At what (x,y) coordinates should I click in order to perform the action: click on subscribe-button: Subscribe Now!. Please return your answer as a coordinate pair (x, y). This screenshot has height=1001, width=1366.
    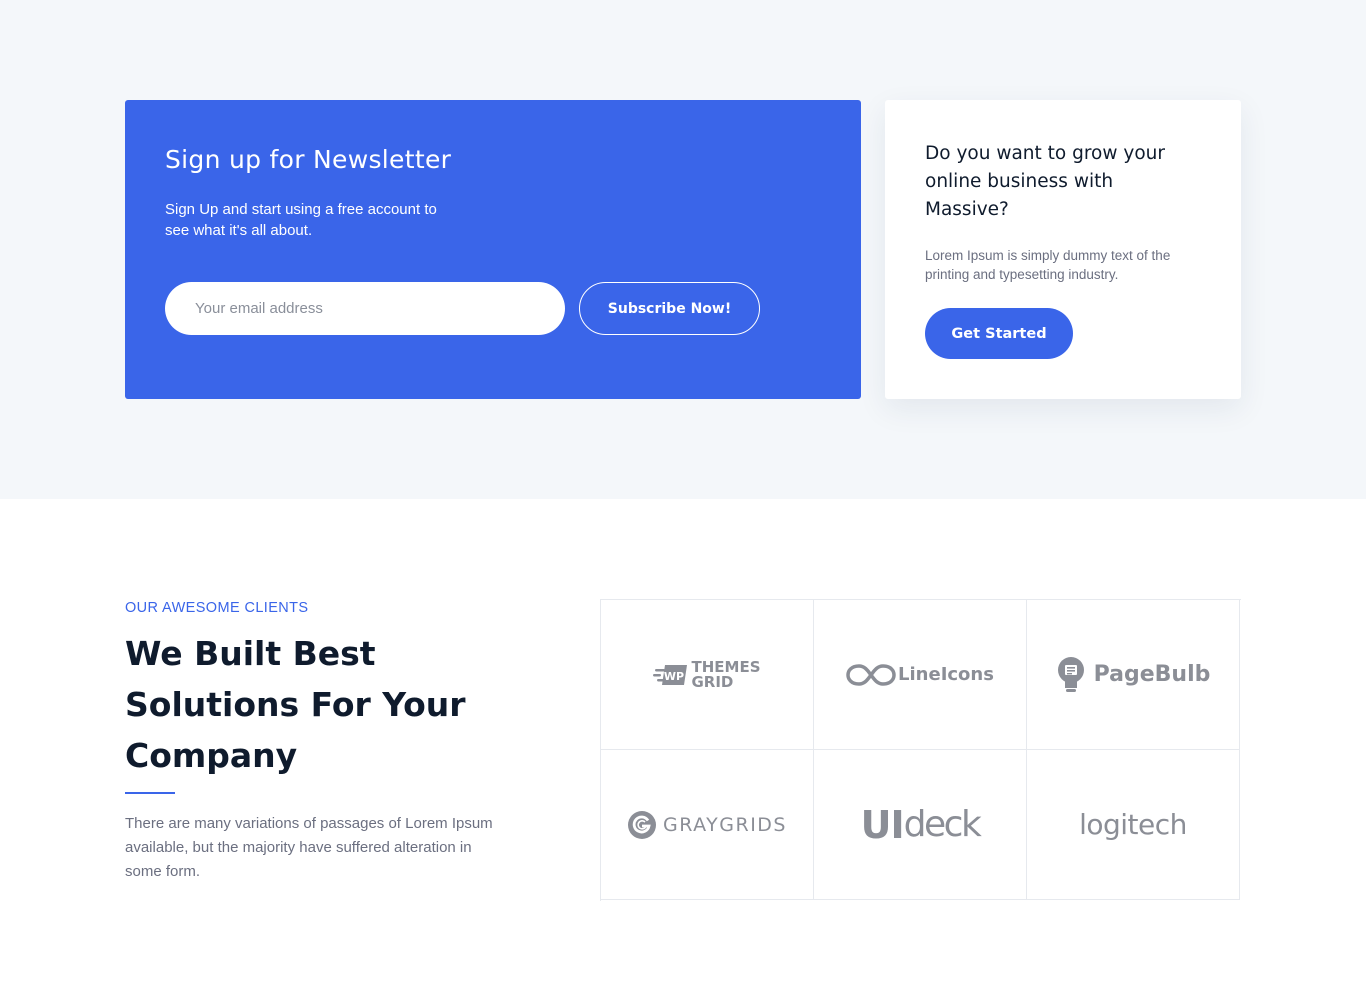
    Looking at the image, I should click on (669, 308).